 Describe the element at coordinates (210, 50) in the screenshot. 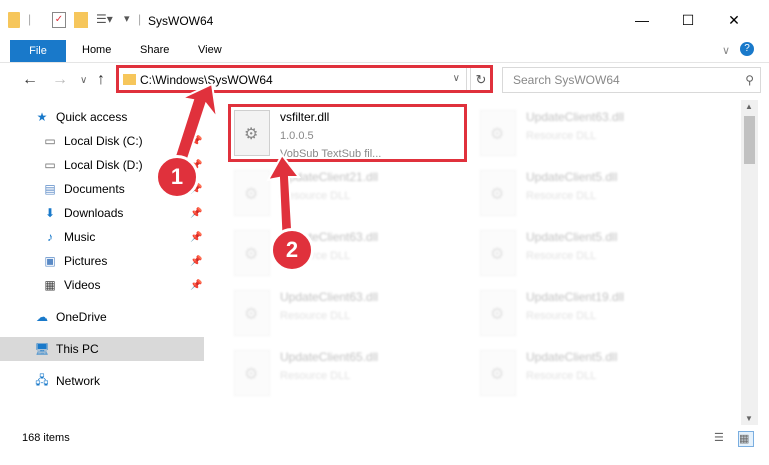

I see `tab-view: View` at that location.